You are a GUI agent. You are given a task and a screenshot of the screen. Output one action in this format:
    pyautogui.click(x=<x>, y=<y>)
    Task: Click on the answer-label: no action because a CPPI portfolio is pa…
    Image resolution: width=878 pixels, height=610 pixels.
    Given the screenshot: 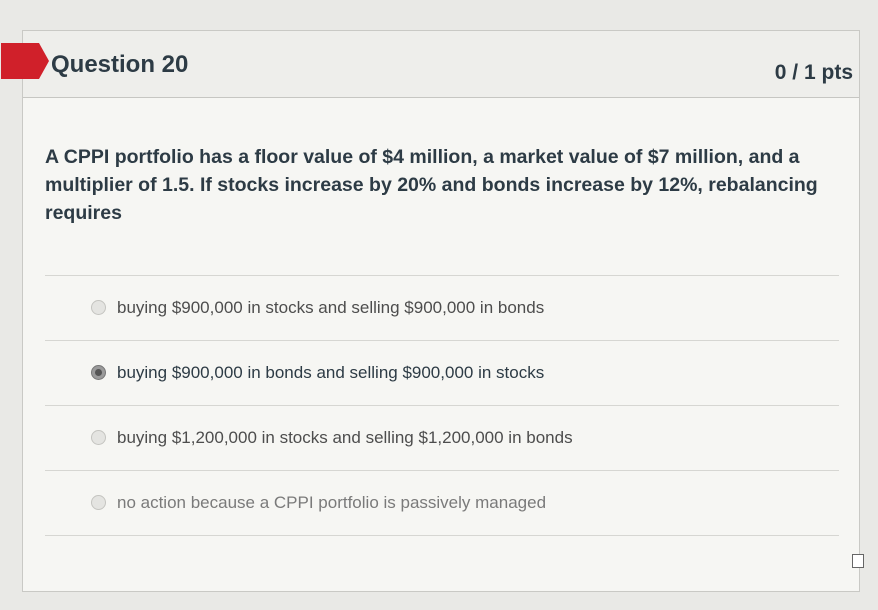 What is the action you would take?
    pyautogui.click(x=332, y=502)
    